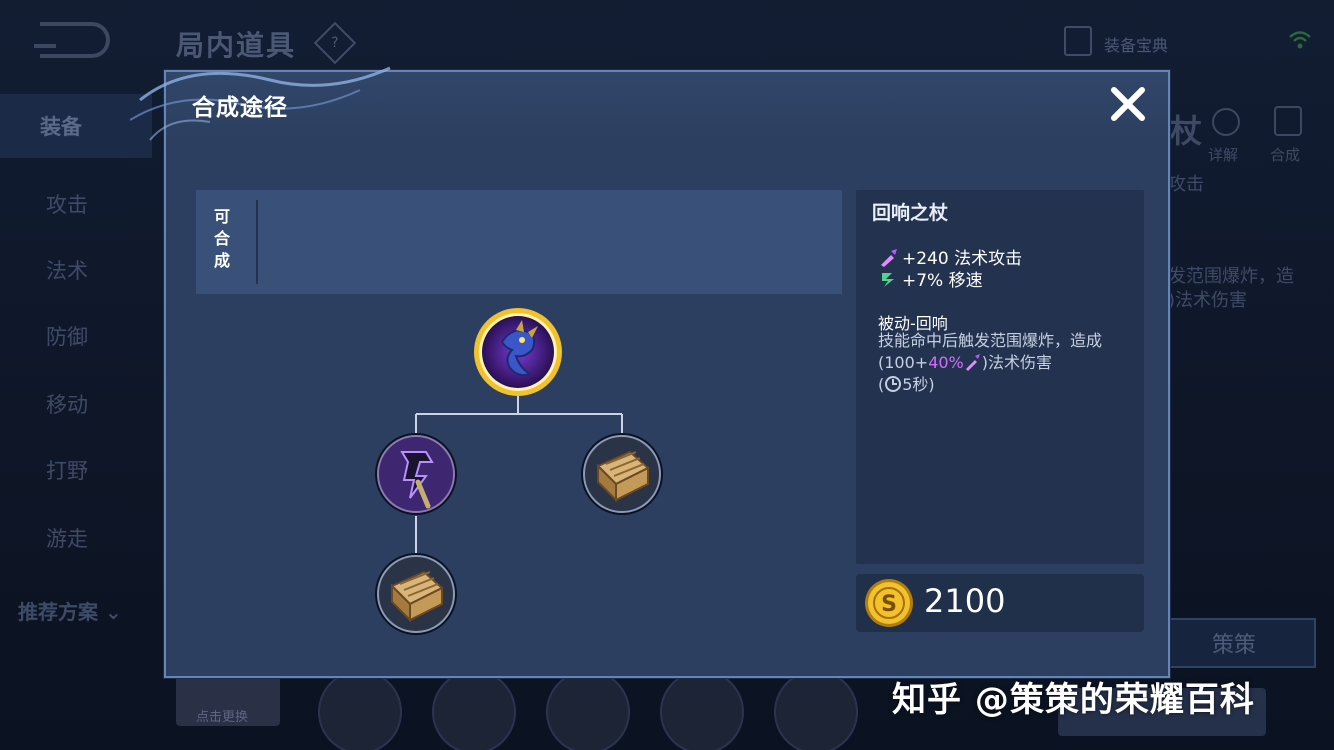 The image size is (1334, 750). I want to click on price-box: S 2100, so click(1000, 603).